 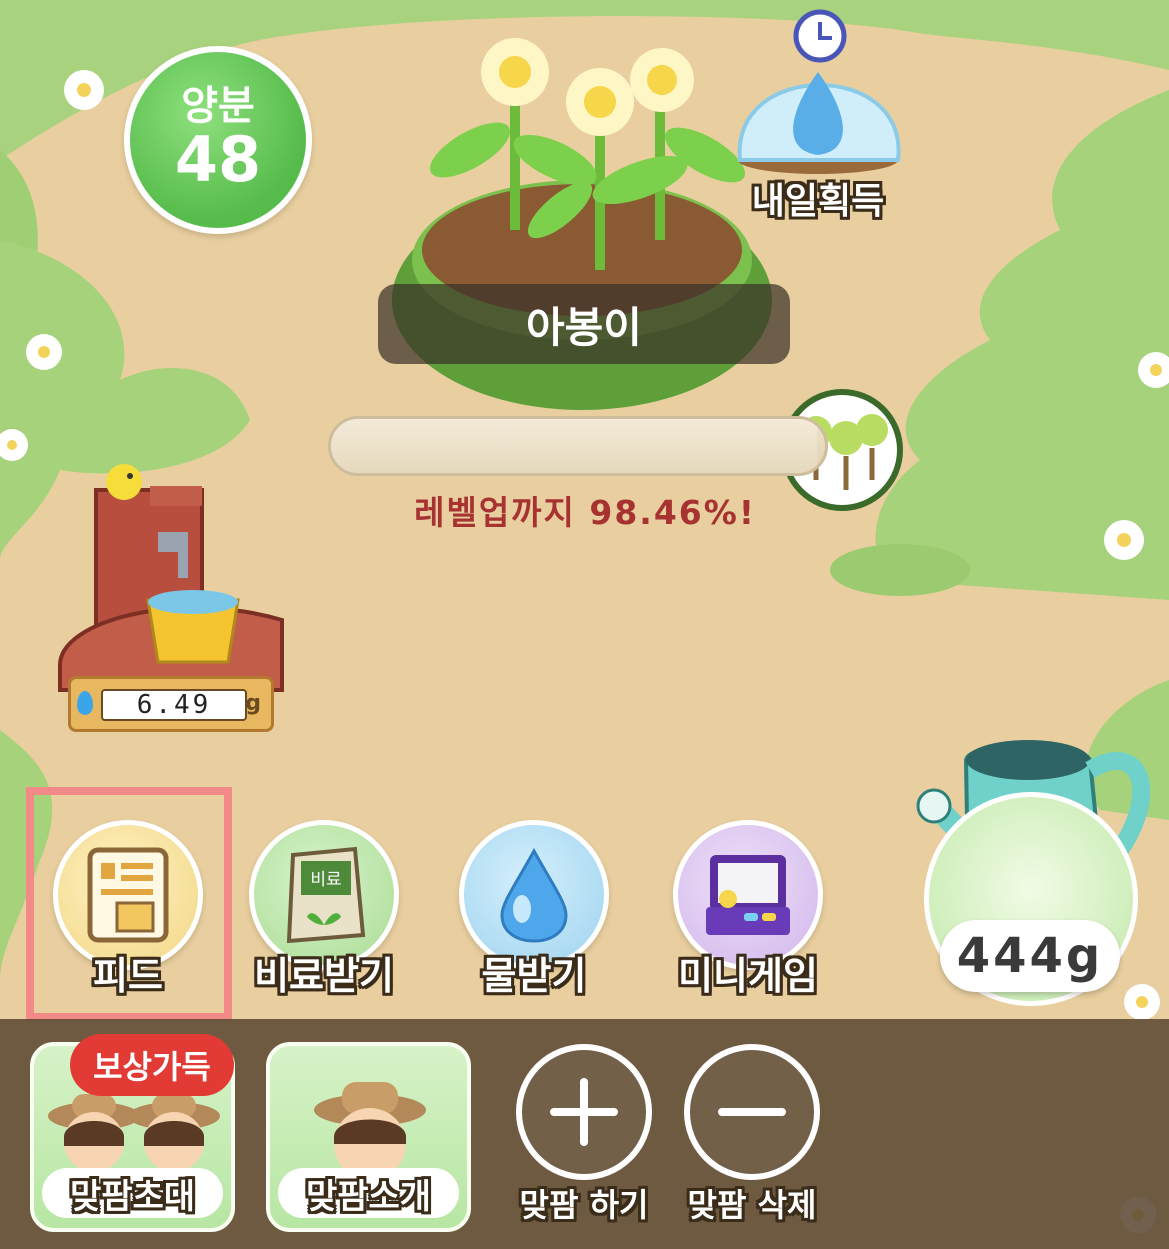 I want to click on plant-name-banner: 아봉이, so click(x=584, y=324).